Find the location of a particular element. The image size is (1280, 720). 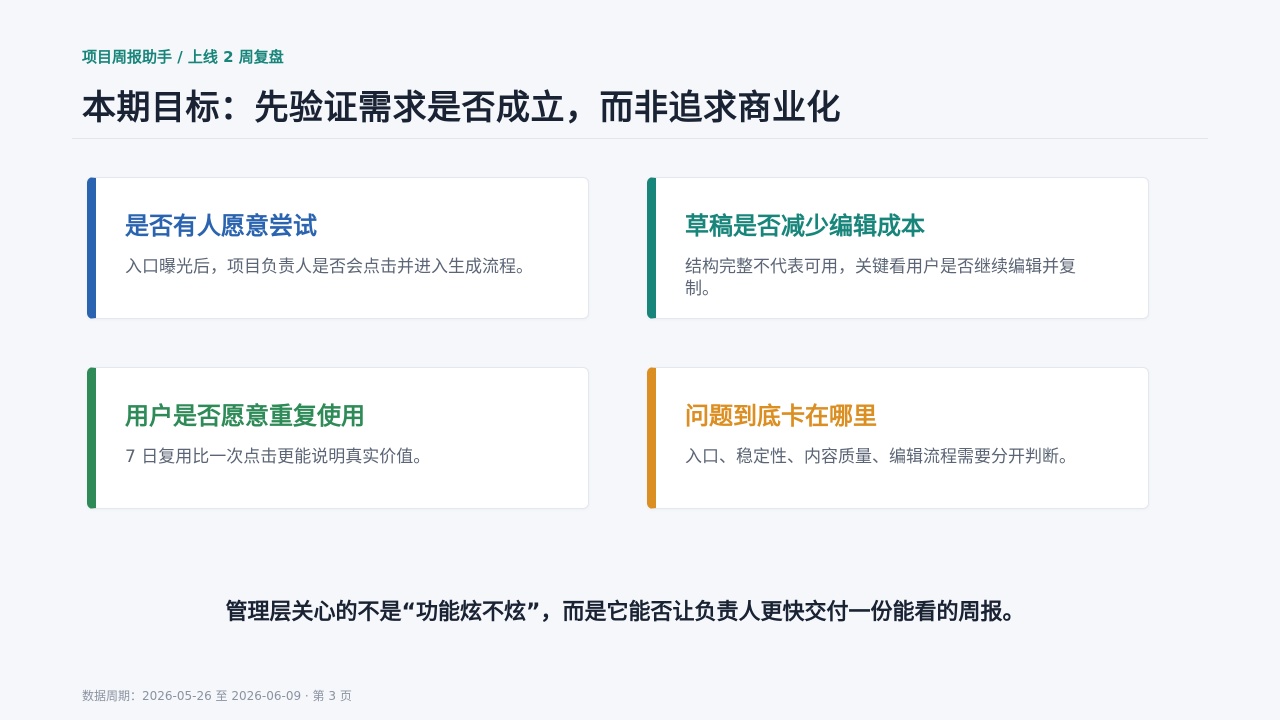

page-title: 本期目标：先验证需求是否成立，而非追求商业化 is located at coordinates (461, 108).